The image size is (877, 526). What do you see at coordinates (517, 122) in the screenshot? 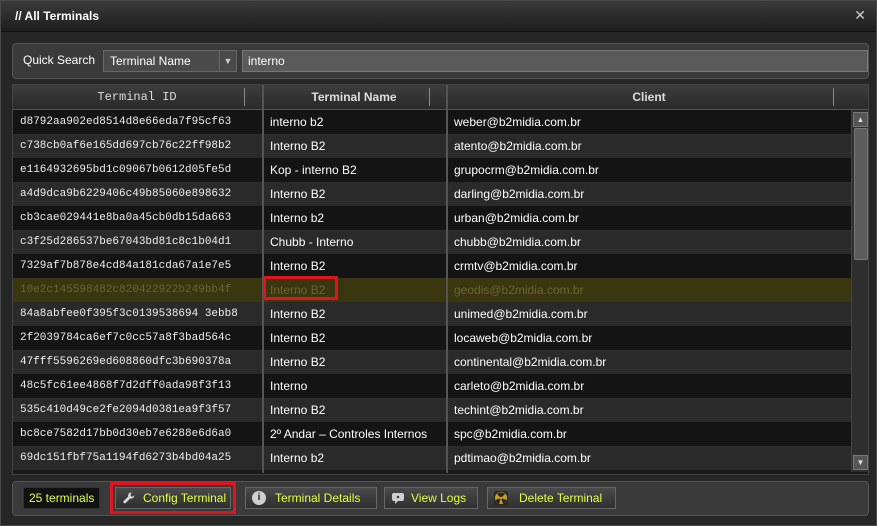
I see `client-cell: weber@b2midia.com.br` at bounding box center [517, 122].